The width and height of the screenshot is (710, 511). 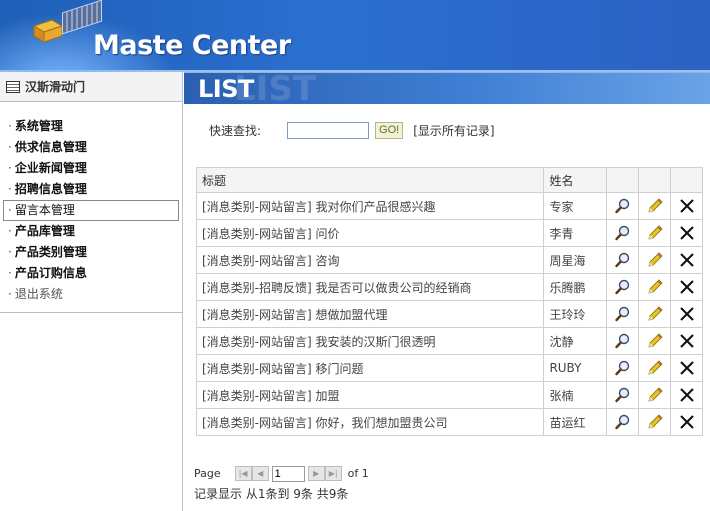 I want to click on page-label: Page, so click(x=207, y=473).